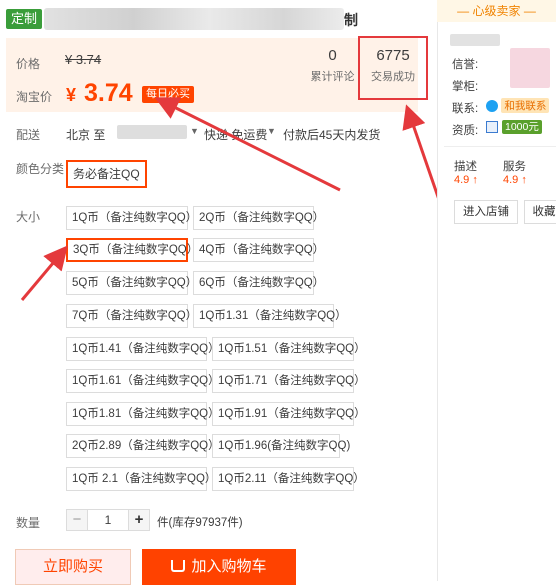 This screenshot has height=585, width=556. What do you see at coordinates (258, 283) in the screenshot?
I see `size-option: 6Q币（备注纯数字QQ）` at bounding box center [258, 283].